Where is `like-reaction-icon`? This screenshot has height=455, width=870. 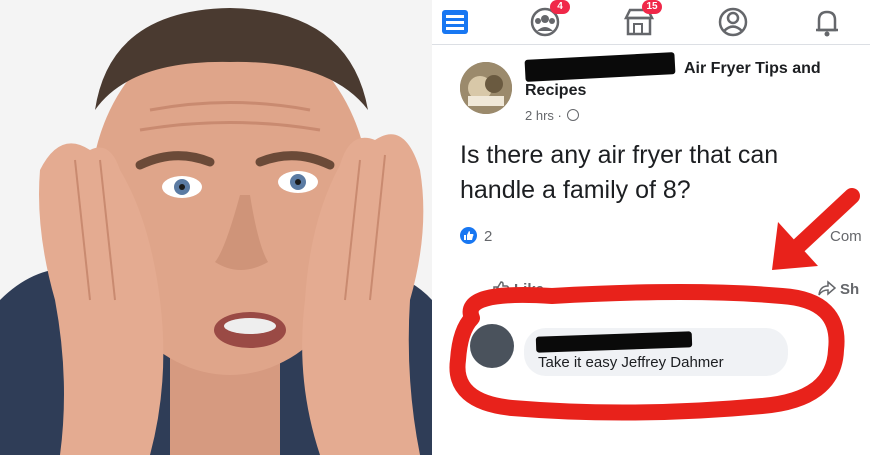
like-reaction-icon is located at coordinates (468, 235).